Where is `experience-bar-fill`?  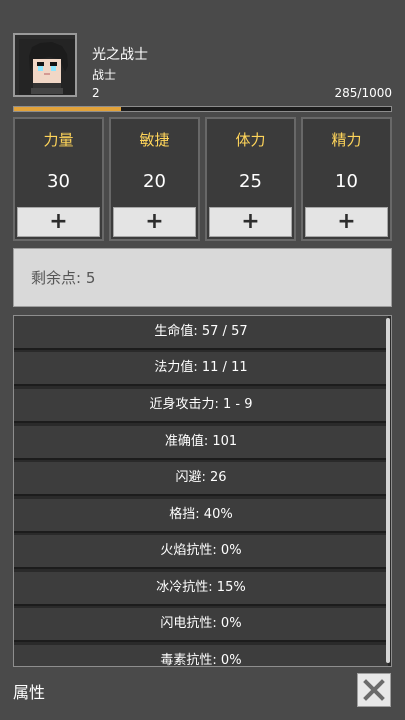 experience-bar-fill is located at coordinates (68, 109).